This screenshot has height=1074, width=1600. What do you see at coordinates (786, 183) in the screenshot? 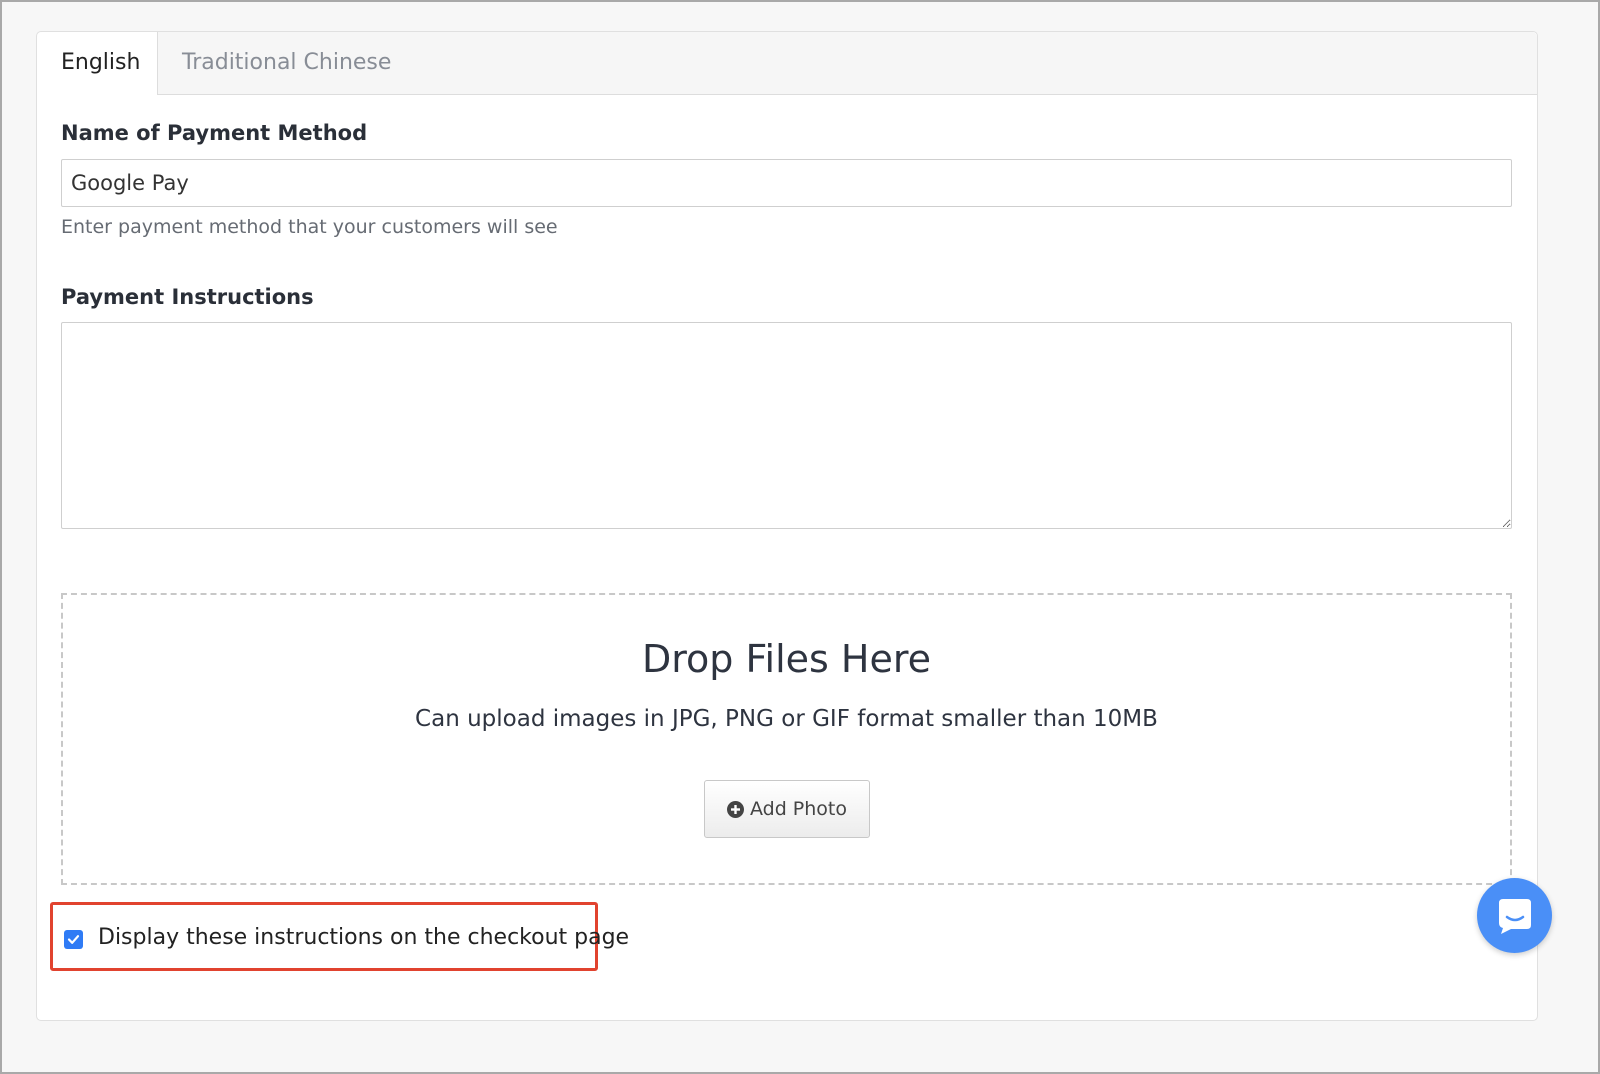
I see `payment-name-input` at bounding box center [786, 183].